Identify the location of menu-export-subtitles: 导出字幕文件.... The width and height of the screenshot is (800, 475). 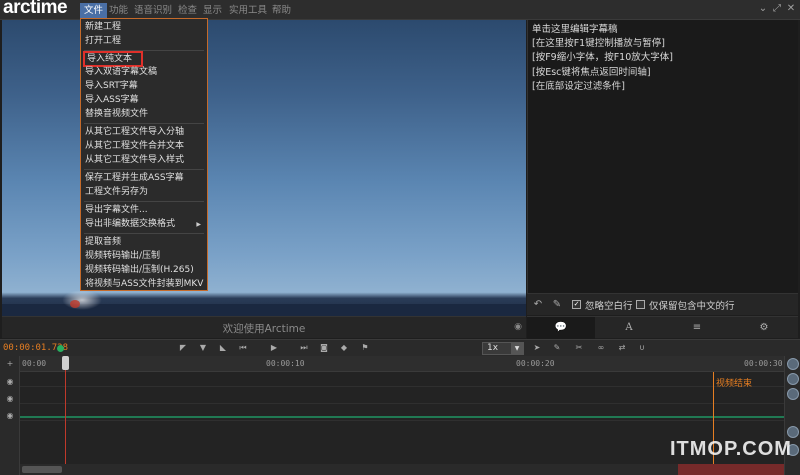
(145, 210).